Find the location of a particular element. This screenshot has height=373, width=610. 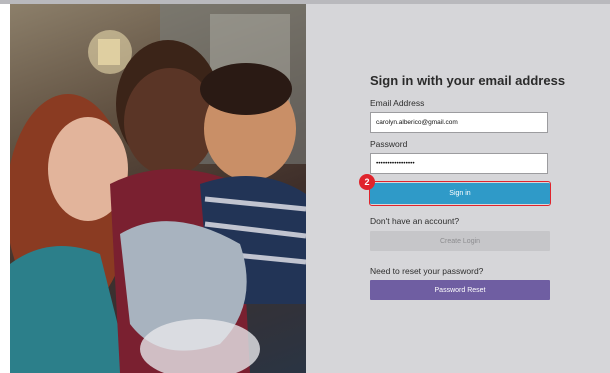

step-number-badge: 2 is located at coordinates (367, 182).